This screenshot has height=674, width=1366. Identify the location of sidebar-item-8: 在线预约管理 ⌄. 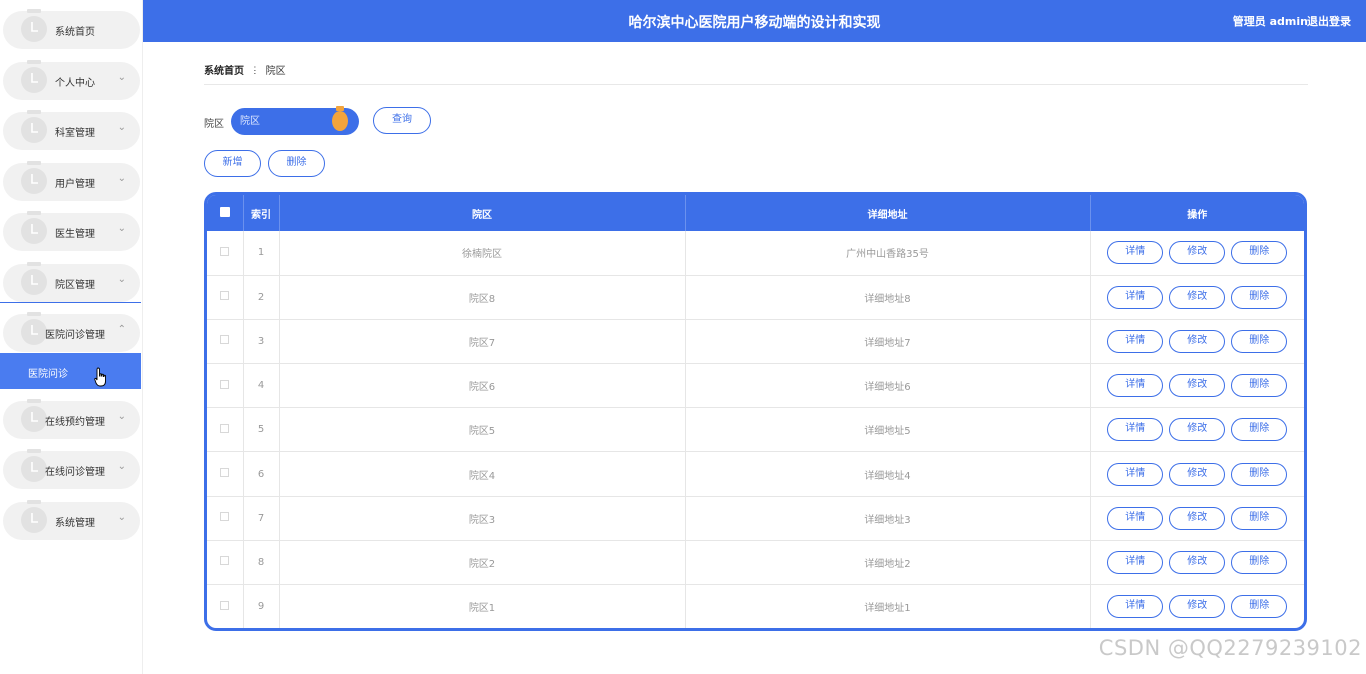
(71, 419).